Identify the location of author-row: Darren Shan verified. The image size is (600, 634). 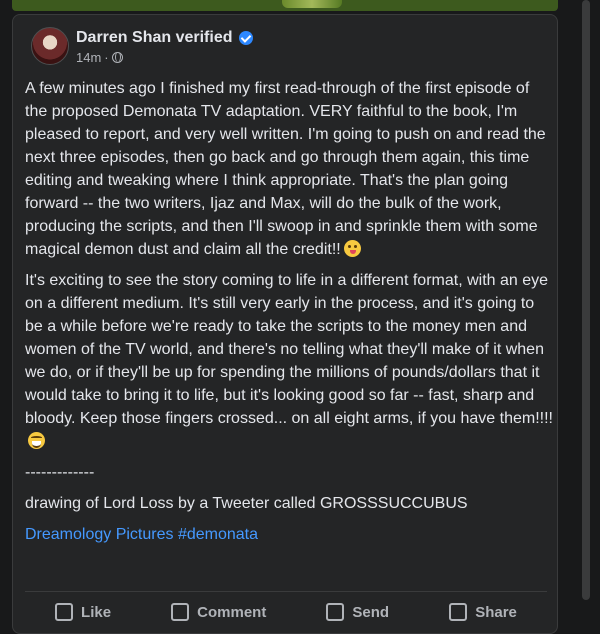
(164, 38).